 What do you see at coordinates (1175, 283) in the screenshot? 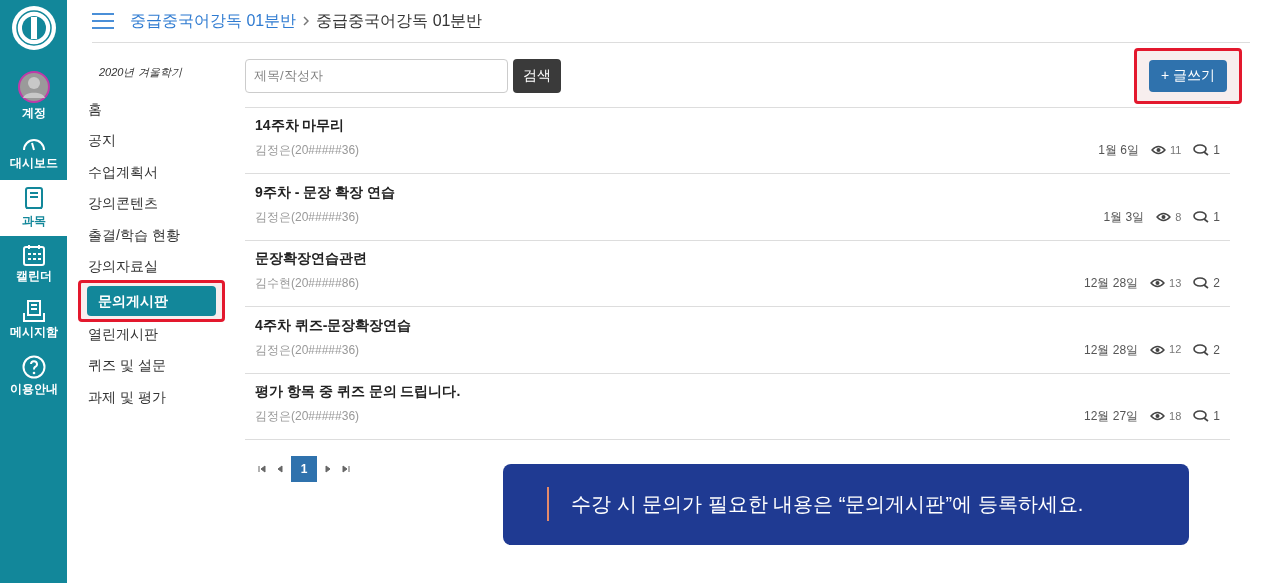
I see `view-count: 13` at bounding box center [1175, 283].